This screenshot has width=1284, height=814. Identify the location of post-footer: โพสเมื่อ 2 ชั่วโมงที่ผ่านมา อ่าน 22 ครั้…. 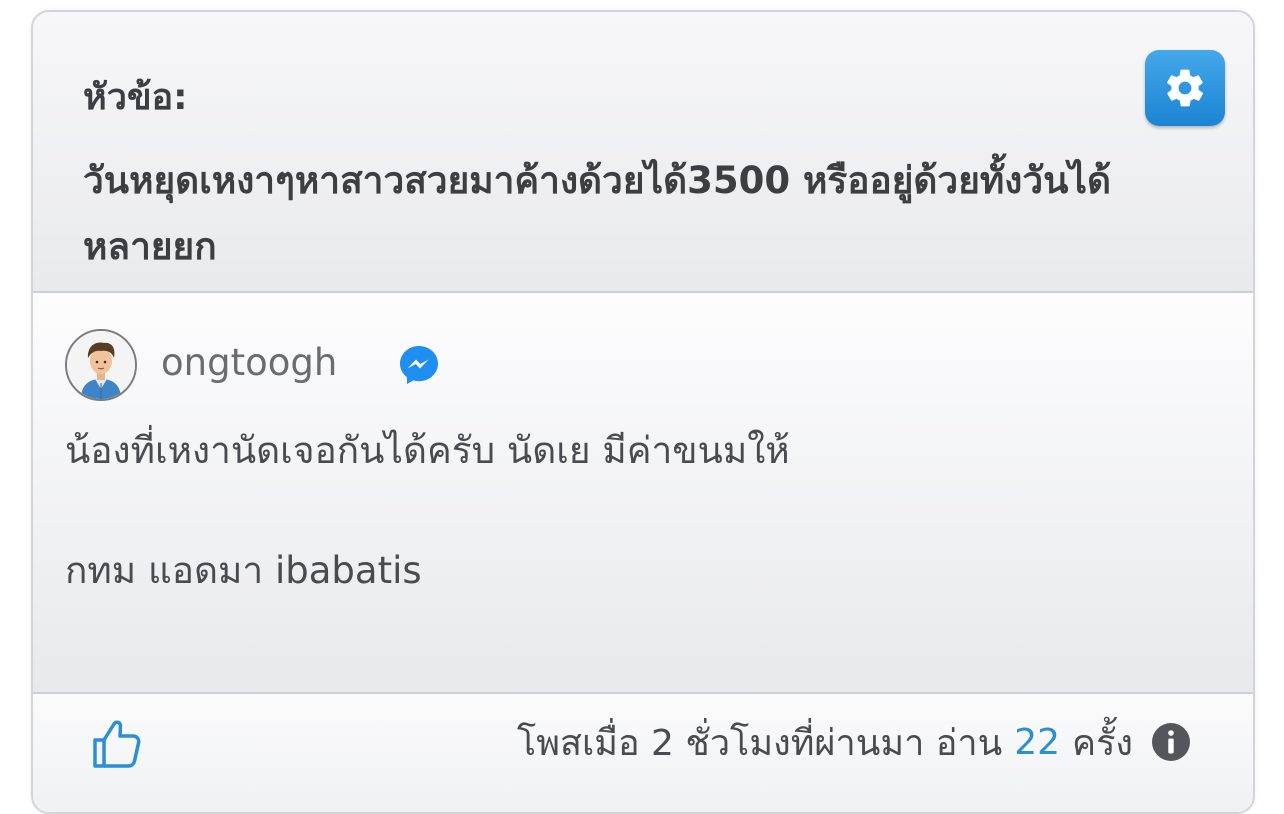
(643, 753).